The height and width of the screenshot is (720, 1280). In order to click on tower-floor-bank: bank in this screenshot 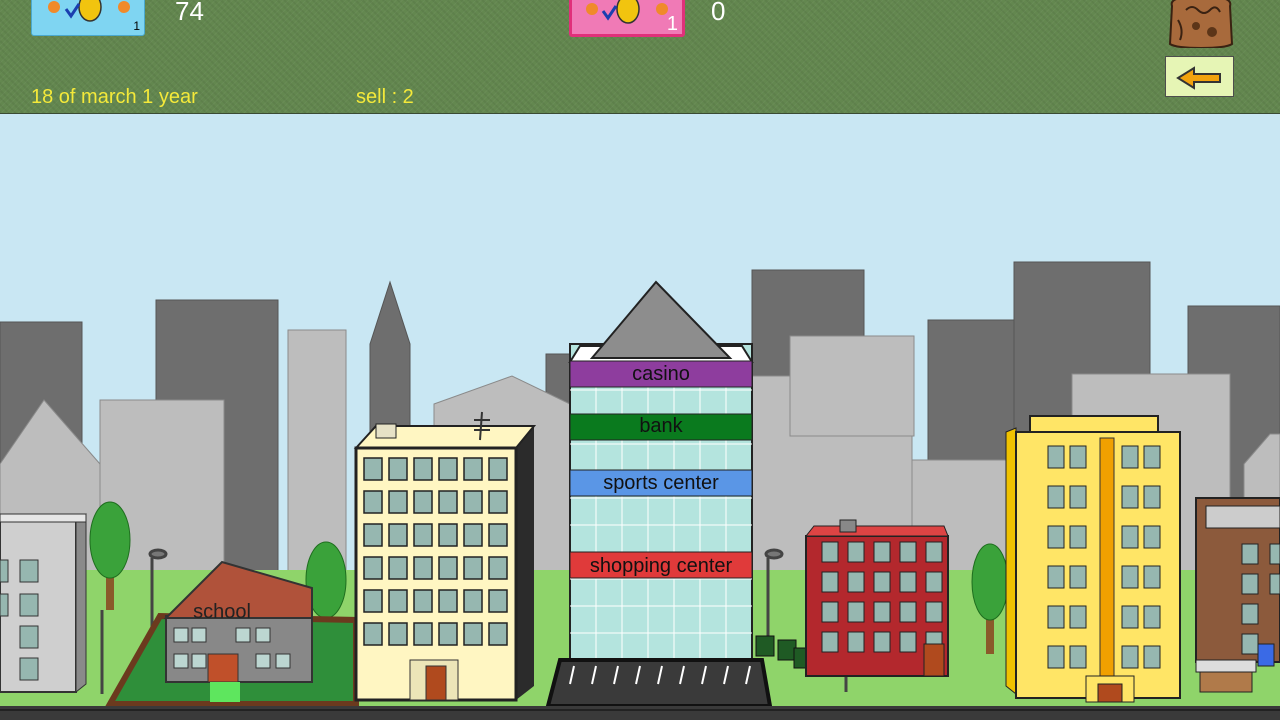, I will do `click(661, 427)`.